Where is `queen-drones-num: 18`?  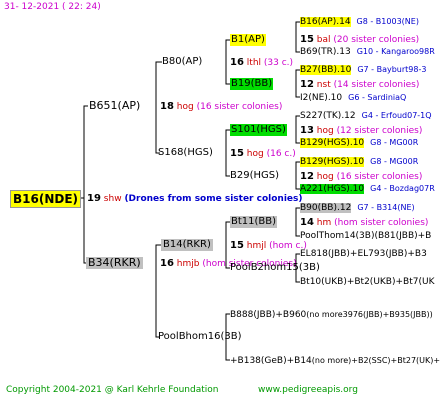
queen-drones-num: 18 is located at coordinates (167, 106).